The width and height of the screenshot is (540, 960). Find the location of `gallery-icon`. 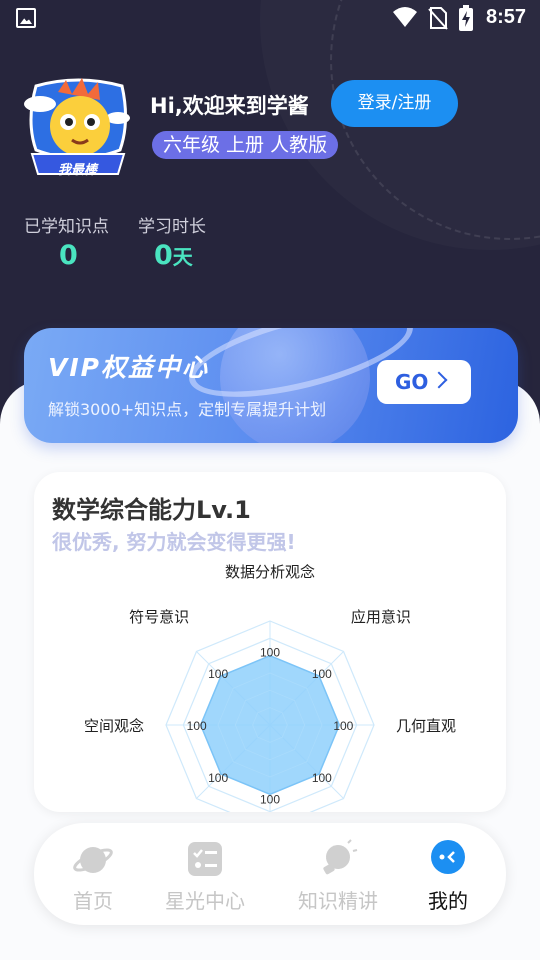

gallery-icon is located at coordinates (26, 18).